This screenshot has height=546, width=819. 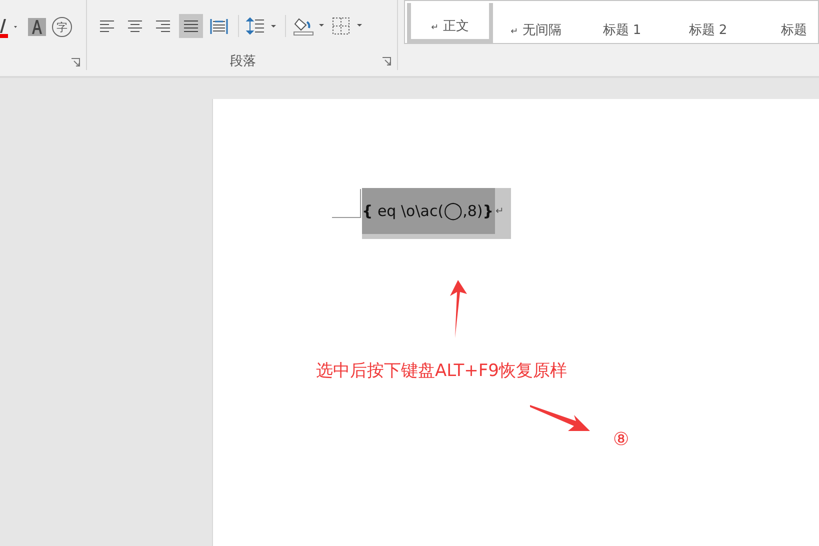 What do you see at coordinates (62, 27) in the screenshot?
I see `enclose-character-icon: 字` at bounding box center [62, 27].